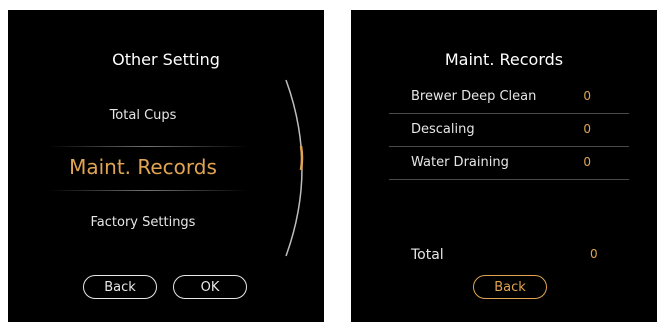  I want to click on record-row-brewer-deep-clean: Brewer Deep Clean 0, so click(509, 97).